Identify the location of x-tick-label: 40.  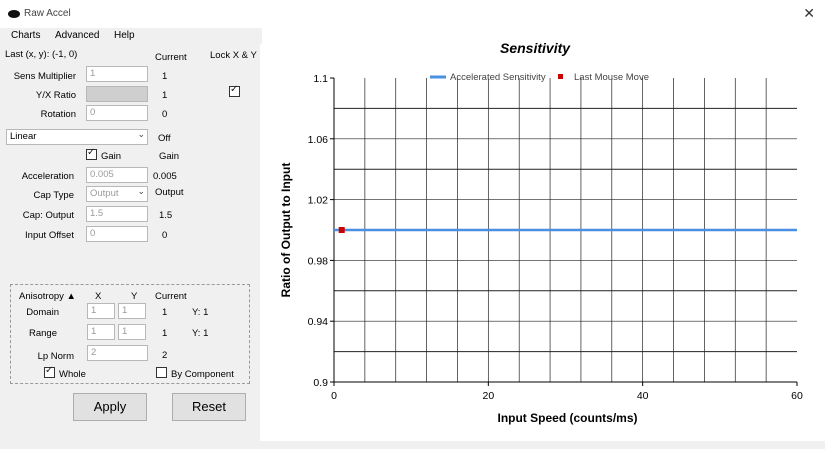
(643, 396).